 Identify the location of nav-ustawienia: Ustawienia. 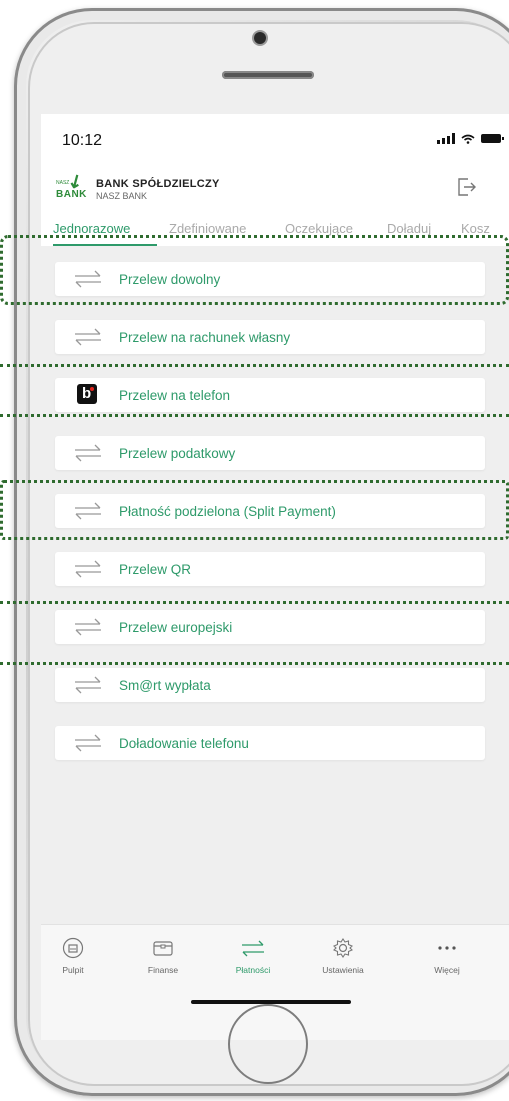
(343, 956).